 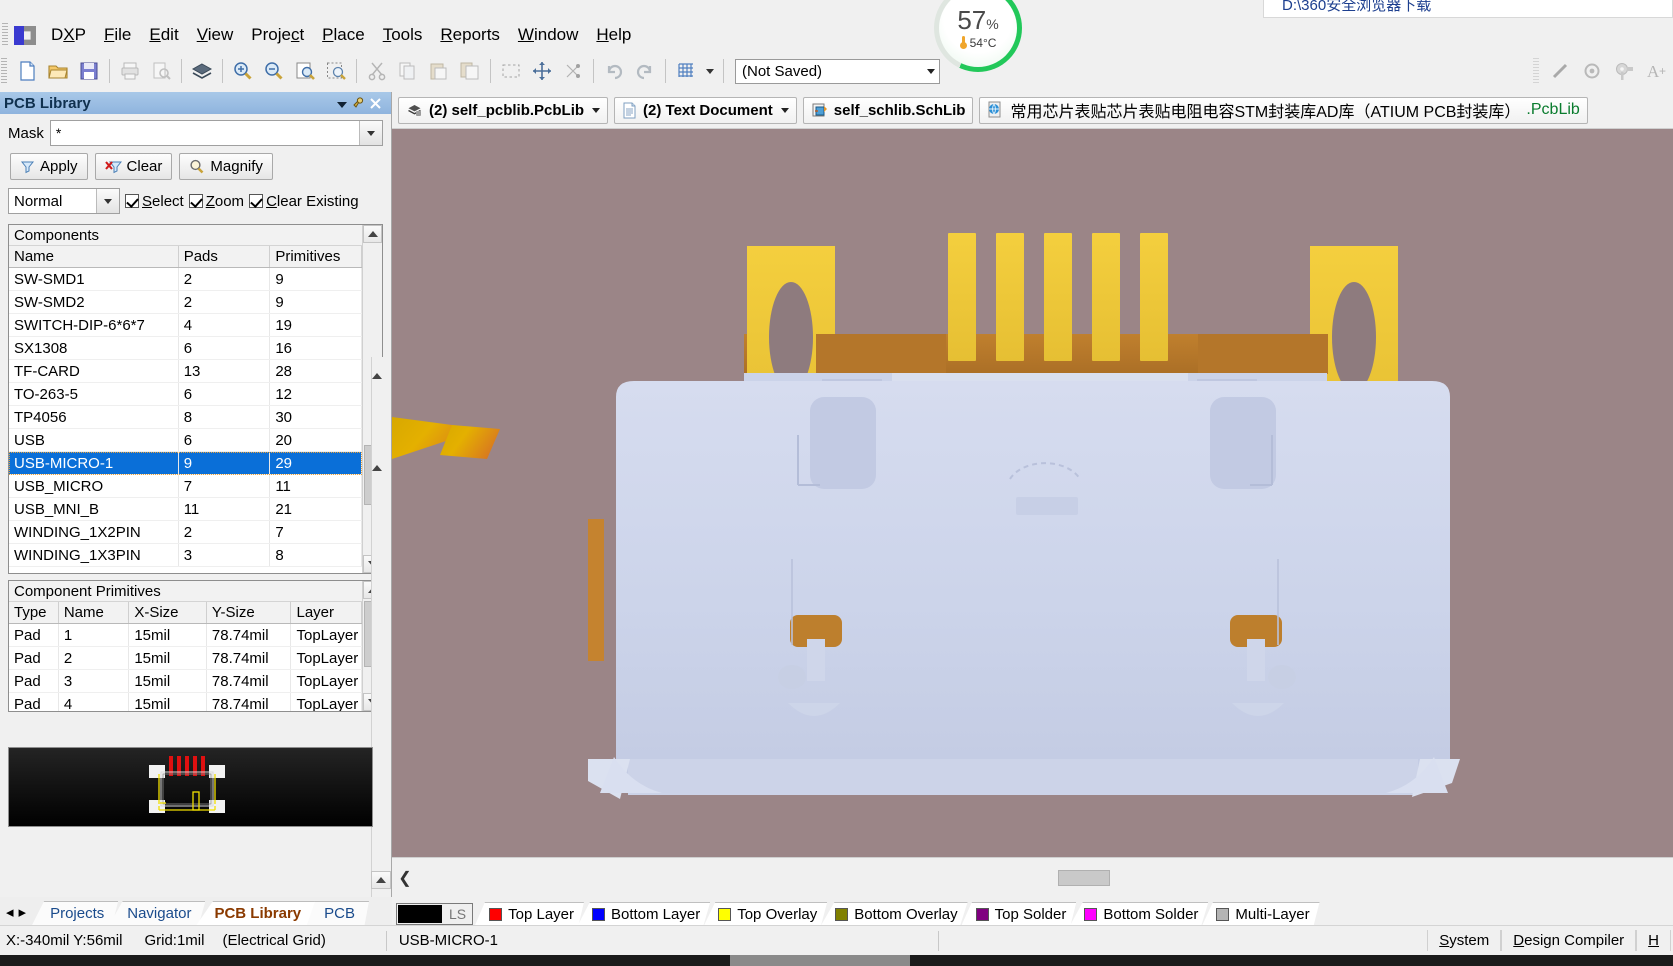 What do you see at coordinates (511, 71) in the screenshot?
I see `select-area-icon` at bounding box center [511, 71].